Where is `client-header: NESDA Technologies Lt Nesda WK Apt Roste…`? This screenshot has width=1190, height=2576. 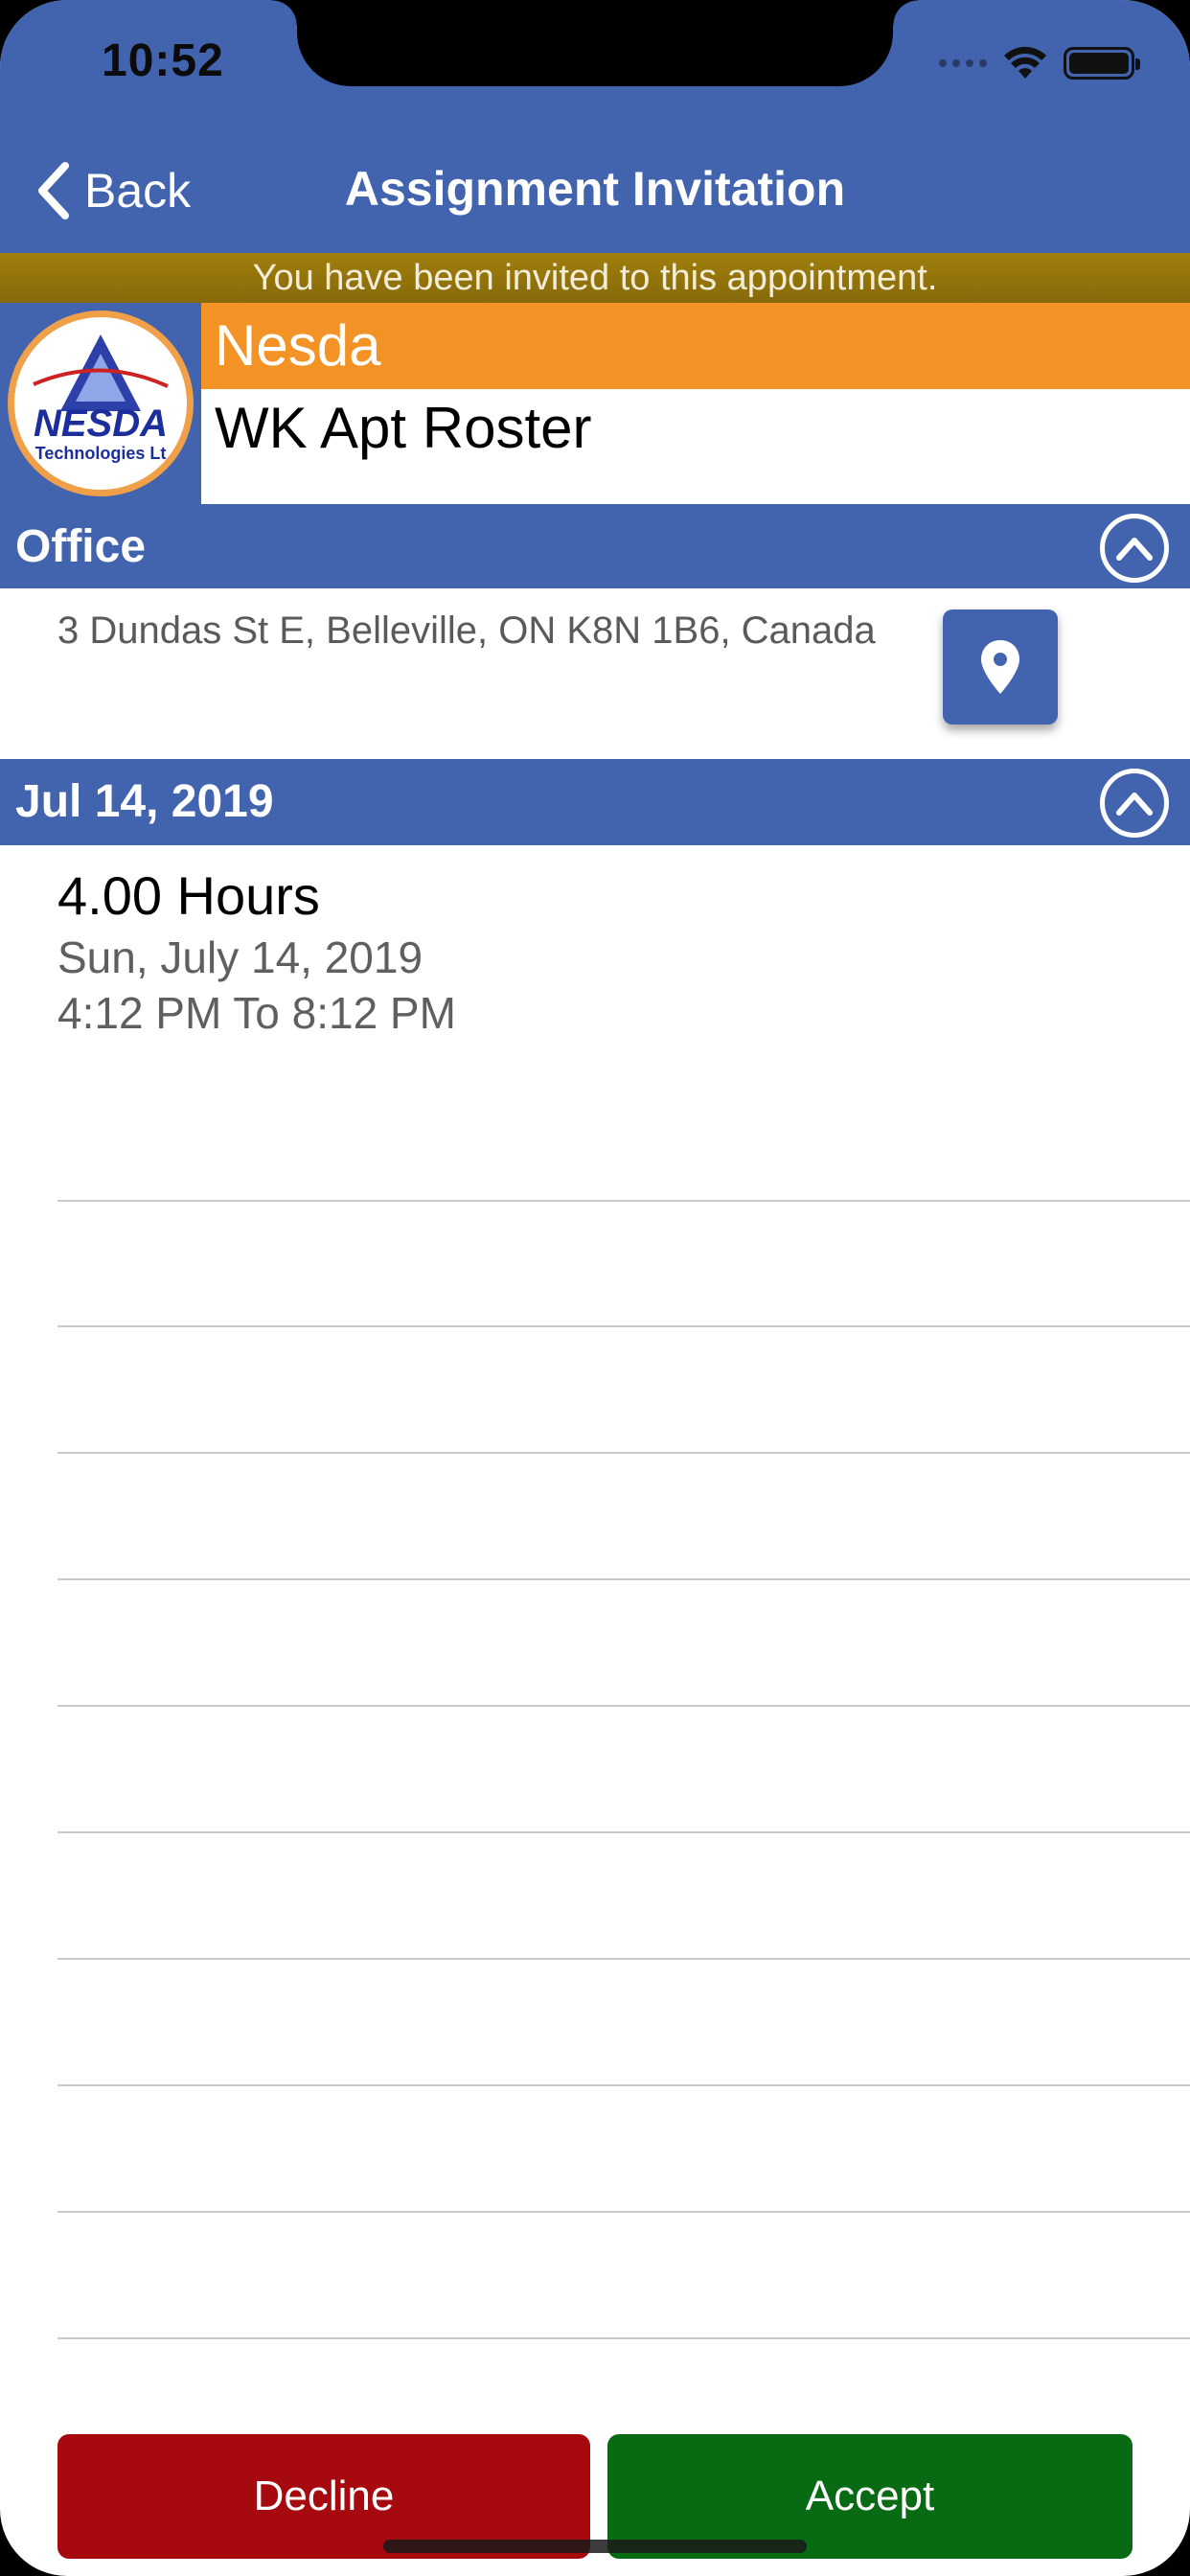 client-header: NESDA Technologies Lt Nesda WK Apt Roste… is located at coordinates (595, 403).